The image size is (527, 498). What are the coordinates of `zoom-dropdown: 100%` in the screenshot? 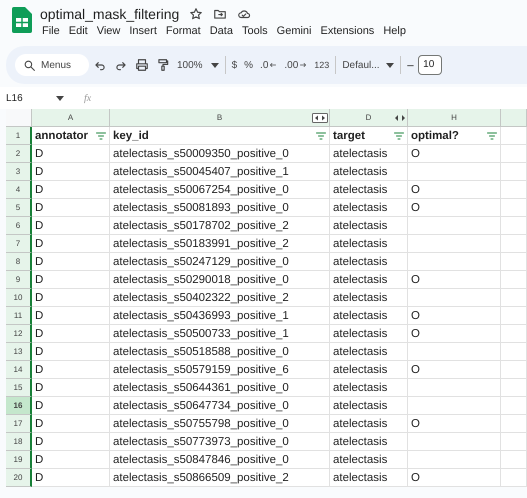 It's located at (198, 65).